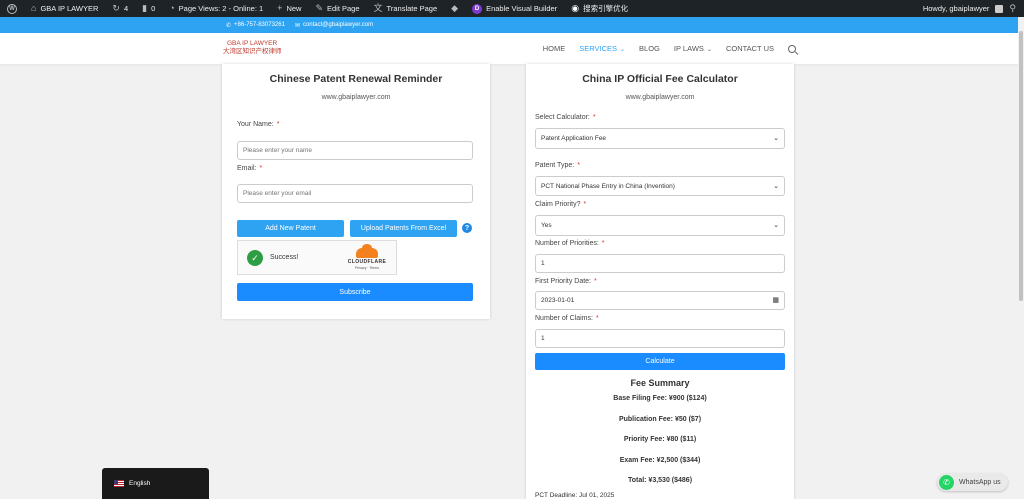  What do you see at coordinates (356, 97) in the screenshot?
I see `reminder-site-url: www.gbaiplawyer.com` at bounding box center [356, 97].